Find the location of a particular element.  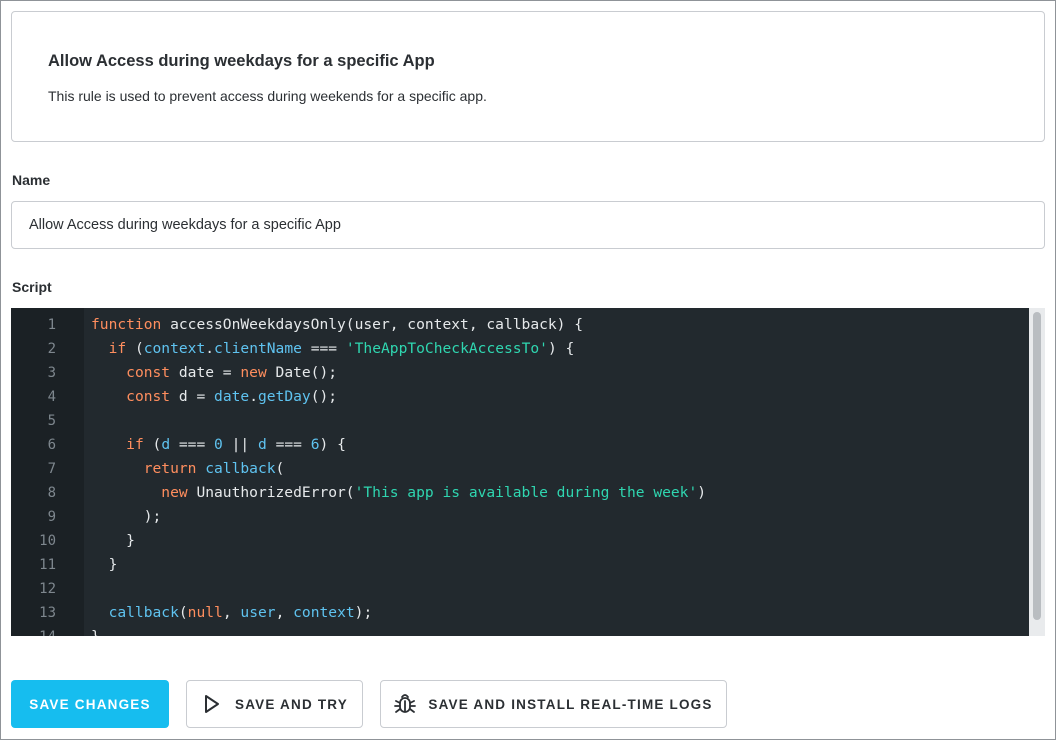

code-token: 'TheAppToCheckAccessTo' is located at coordinates (446, 348).